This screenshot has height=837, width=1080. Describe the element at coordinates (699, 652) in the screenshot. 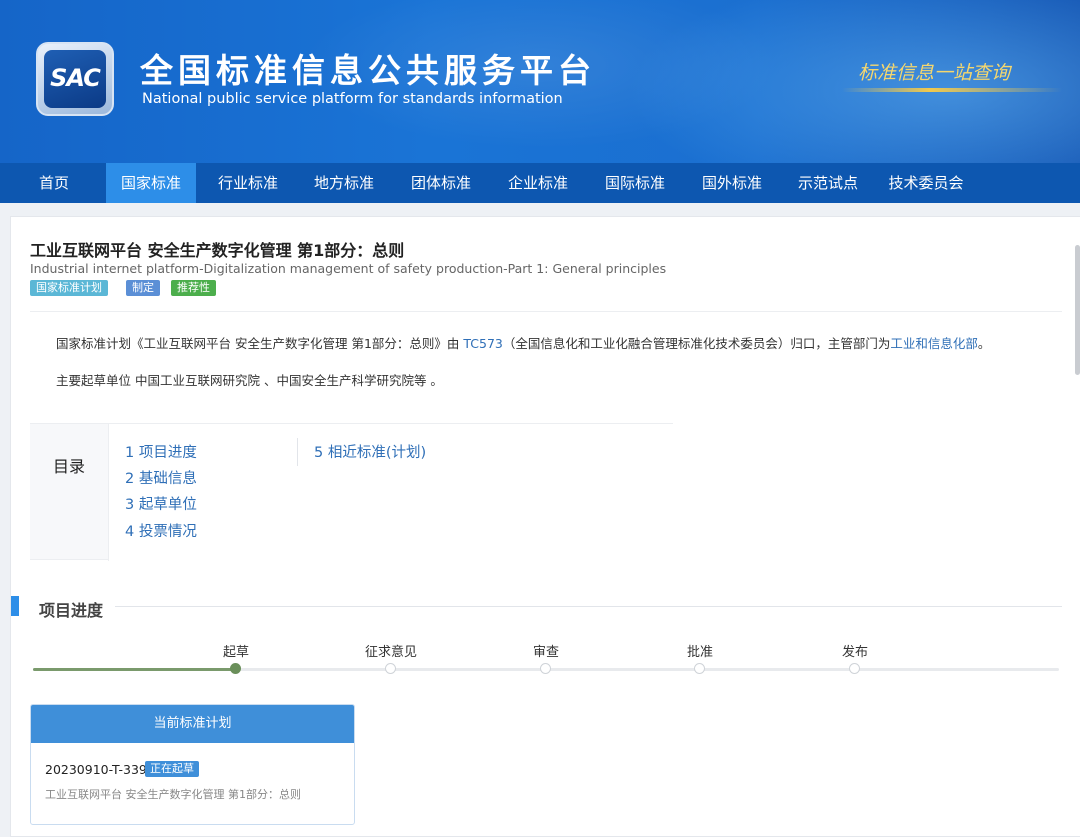

I see `step-label-approve: 批准` at that location.